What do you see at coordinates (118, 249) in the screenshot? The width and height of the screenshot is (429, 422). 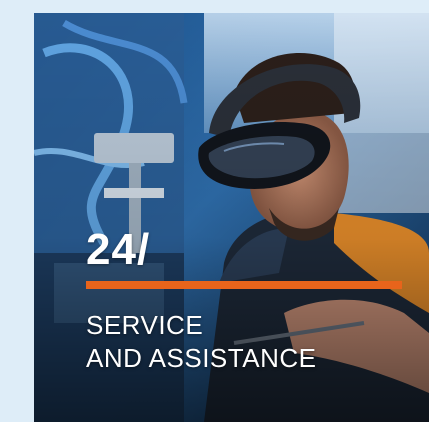 I see `promo-title: 24/` at bounding box center [118, 249].